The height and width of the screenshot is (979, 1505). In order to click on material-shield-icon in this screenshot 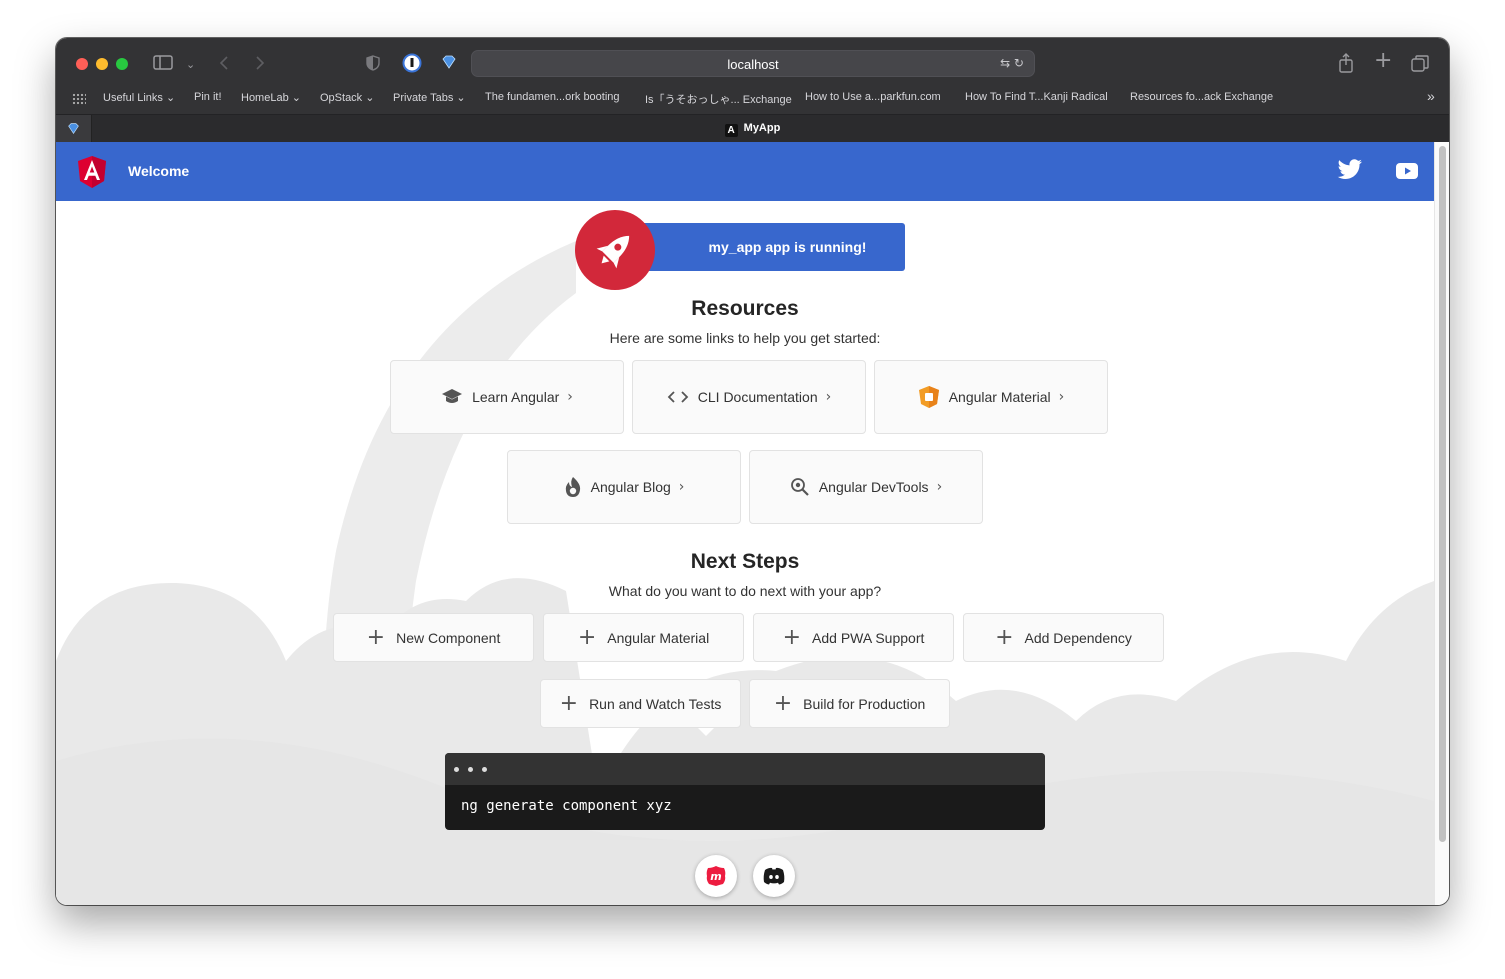, I will do `click(929, 397)`.